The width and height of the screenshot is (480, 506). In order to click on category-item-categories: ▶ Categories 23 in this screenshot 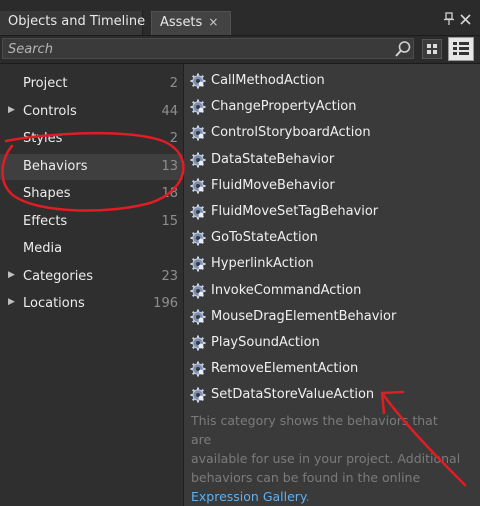, I will do `click(91, 277)`.